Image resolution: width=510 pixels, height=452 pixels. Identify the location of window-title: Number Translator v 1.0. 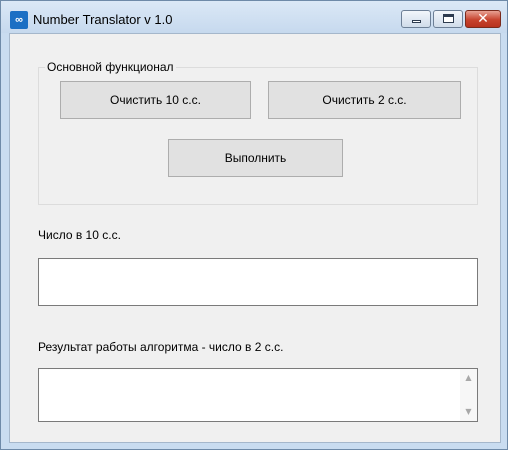
(103, 19).